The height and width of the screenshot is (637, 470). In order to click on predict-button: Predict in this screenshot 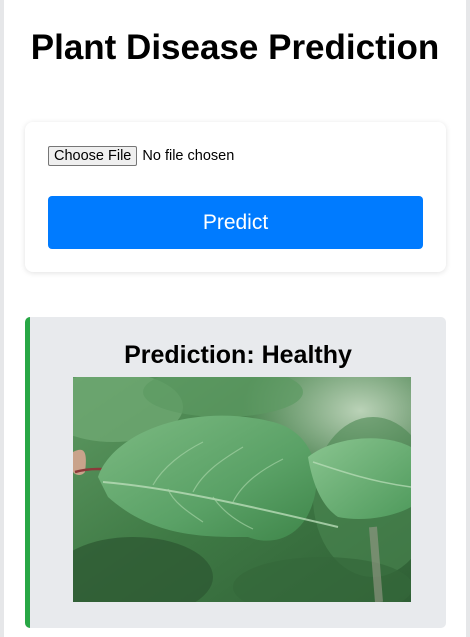, I will do `click(235, 222)`.